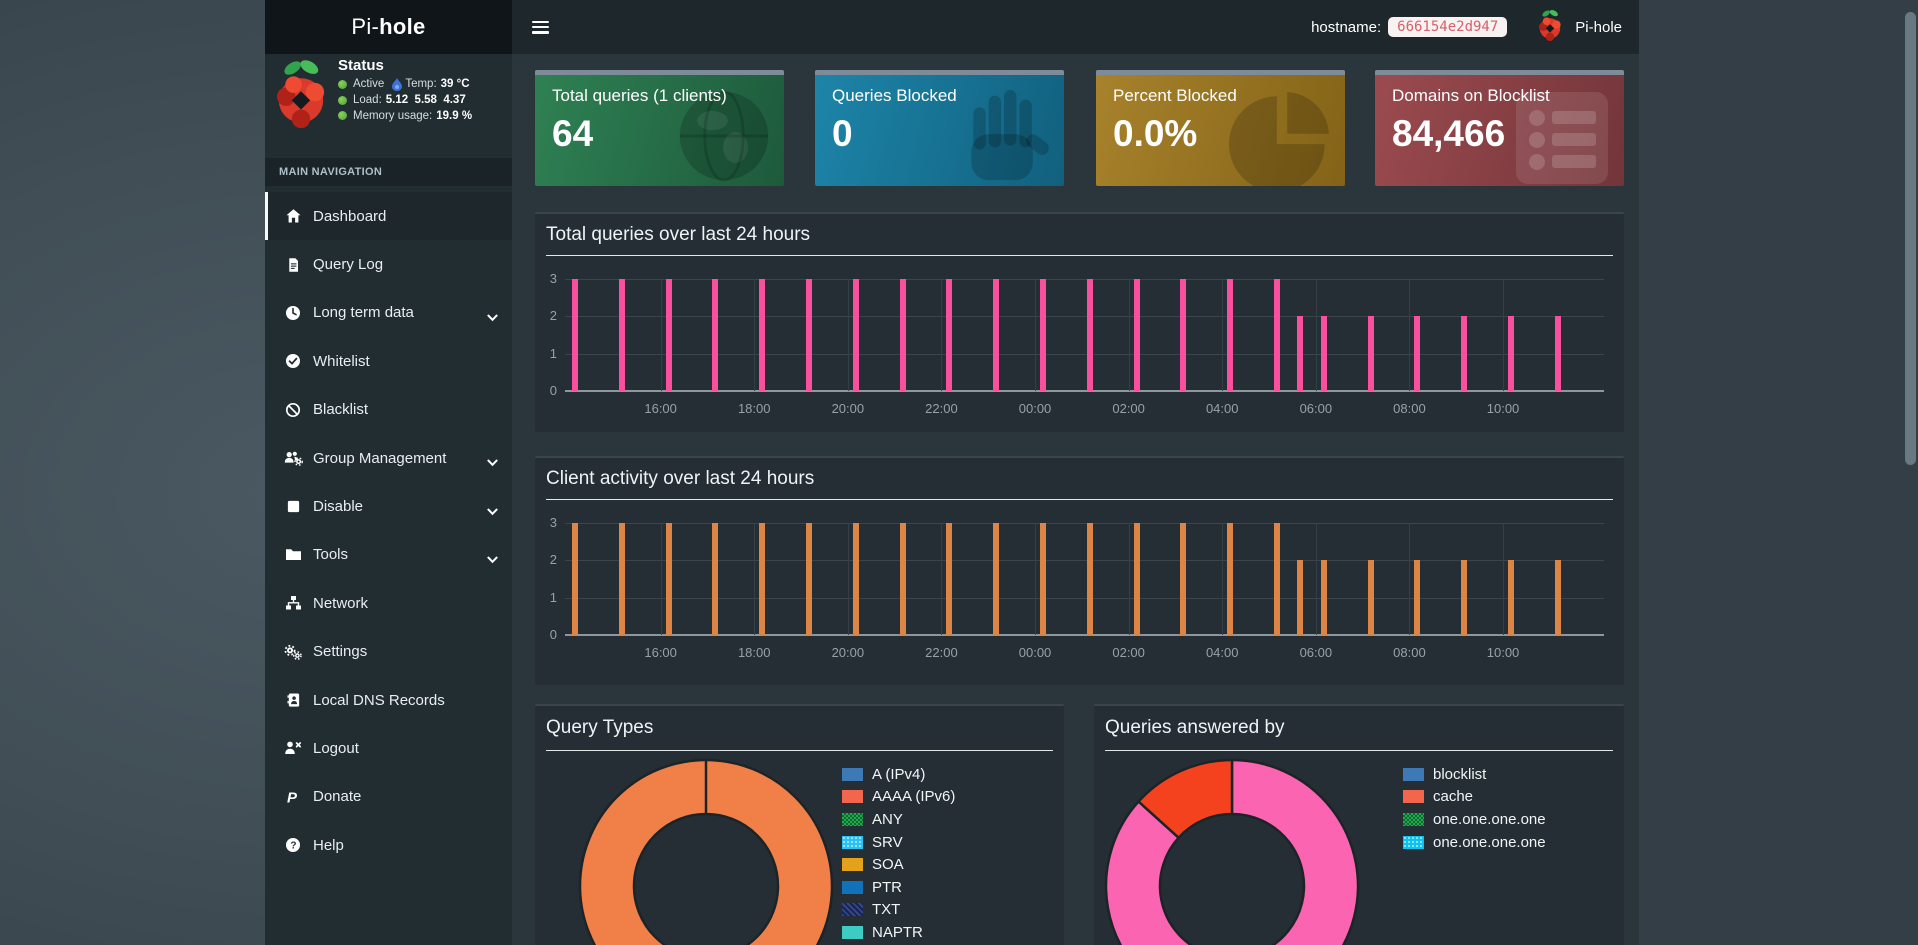  Describe the element at coordinates (1413, 842) in the screenshot. I see `legend-swatch` at that location.